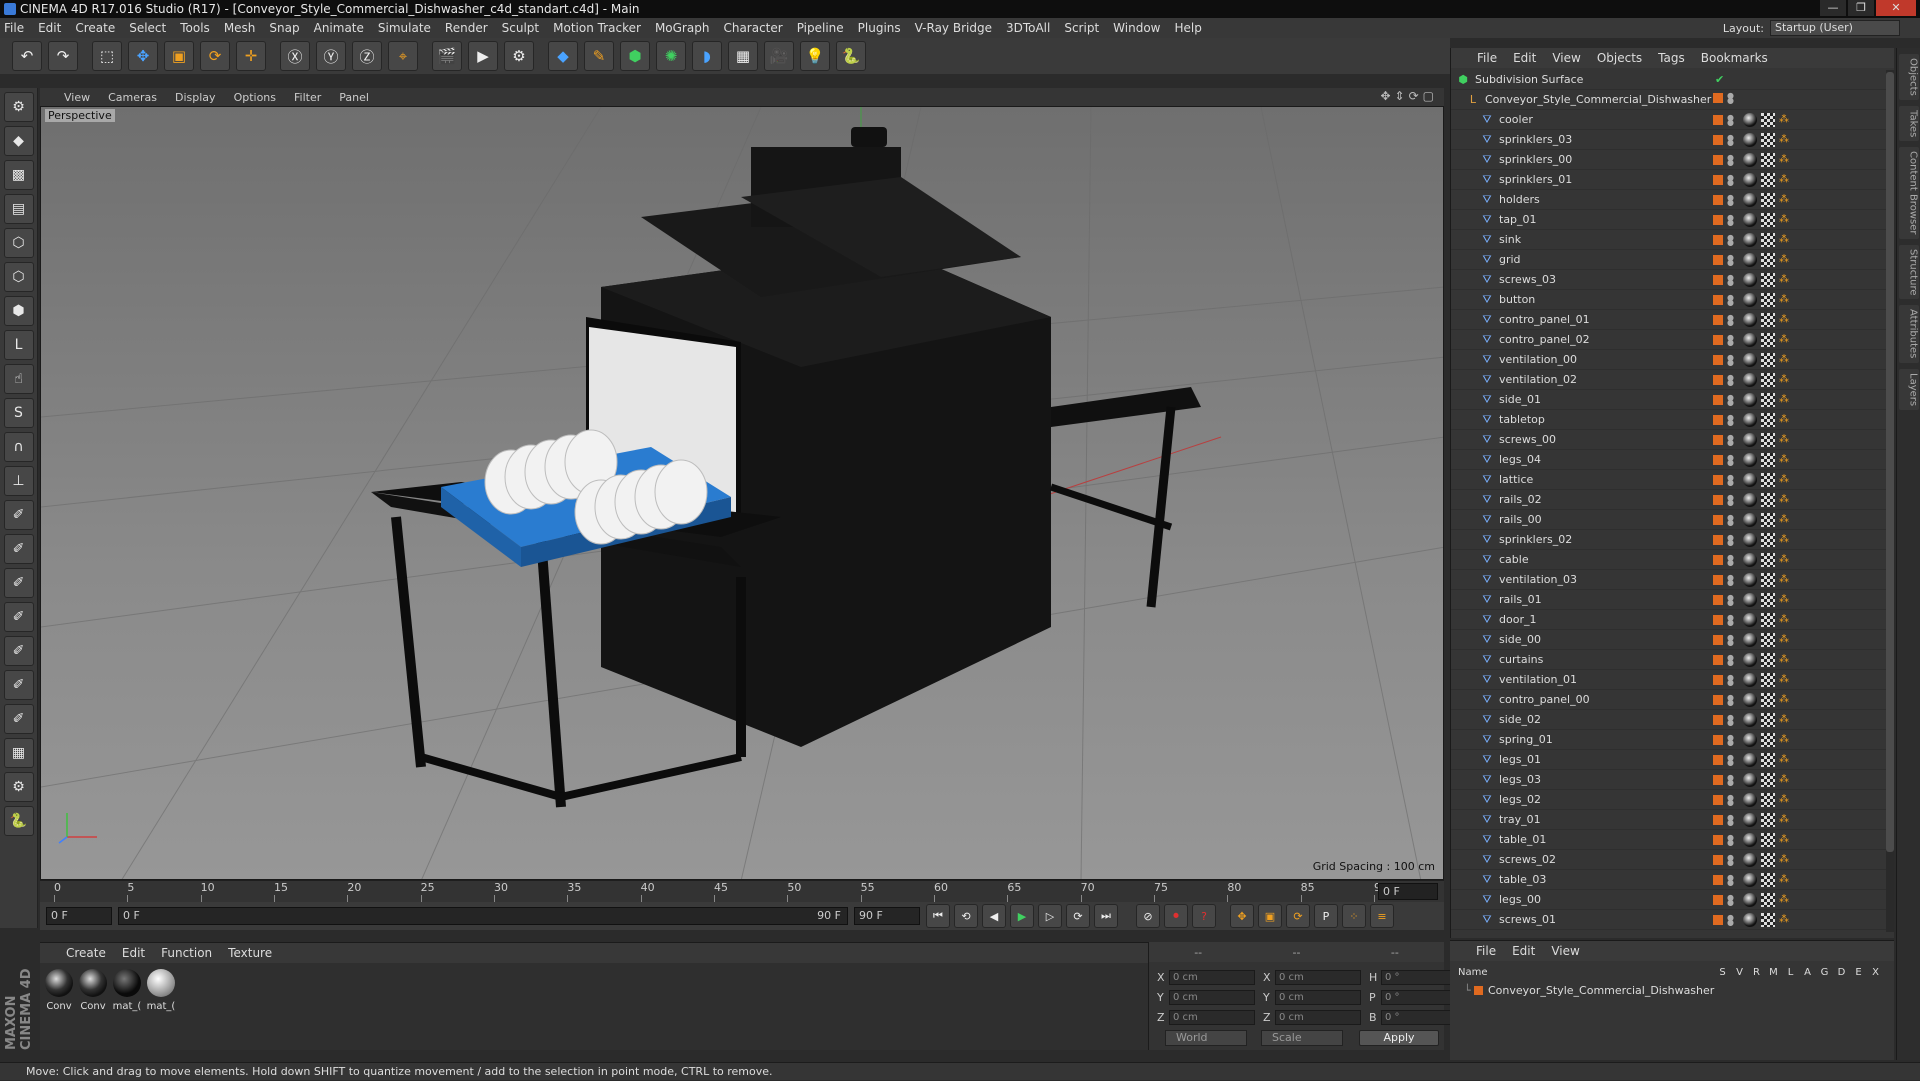  Describe the element at coordinates (1486, 951) in the screenshot. I see `layer-menu-file: File` at that location.